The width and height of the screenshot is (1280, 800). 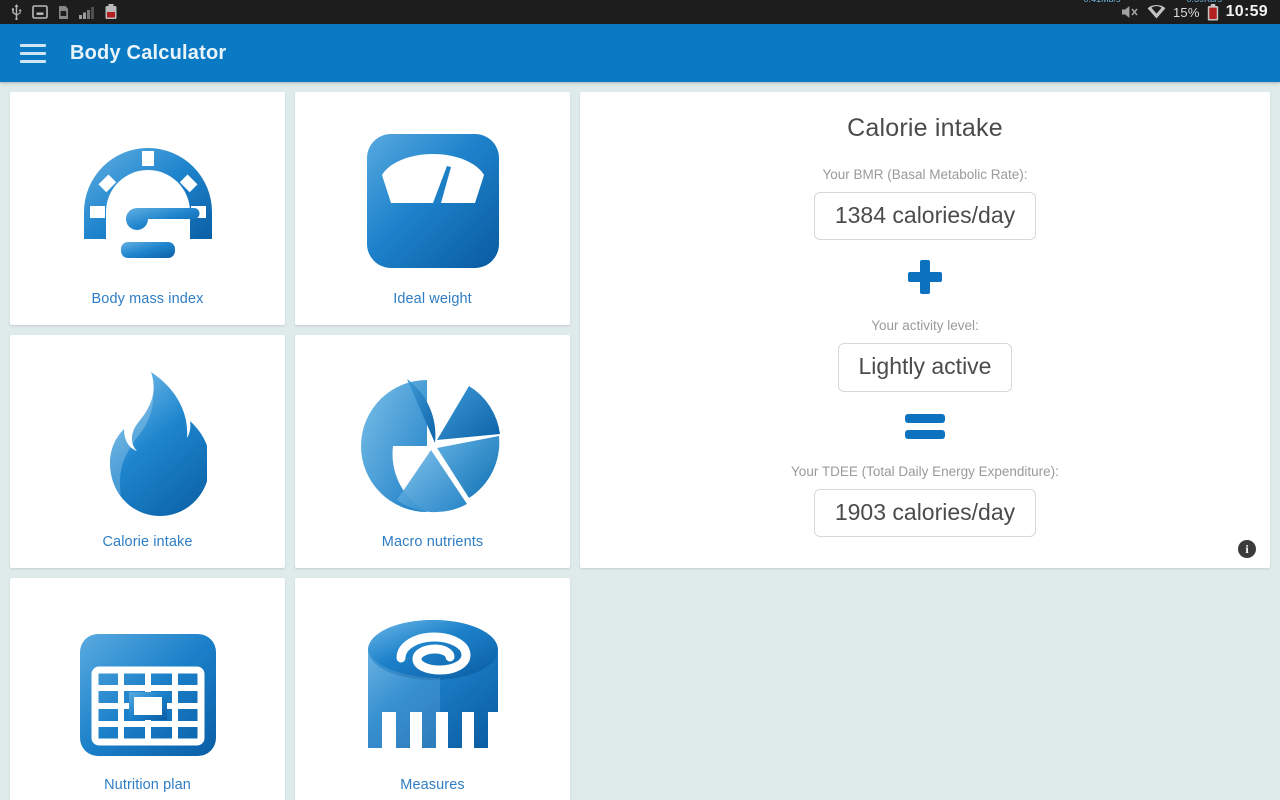 I want to click on status-bar-right-icons: 15% 10:59, so click(x=1197, y=12).